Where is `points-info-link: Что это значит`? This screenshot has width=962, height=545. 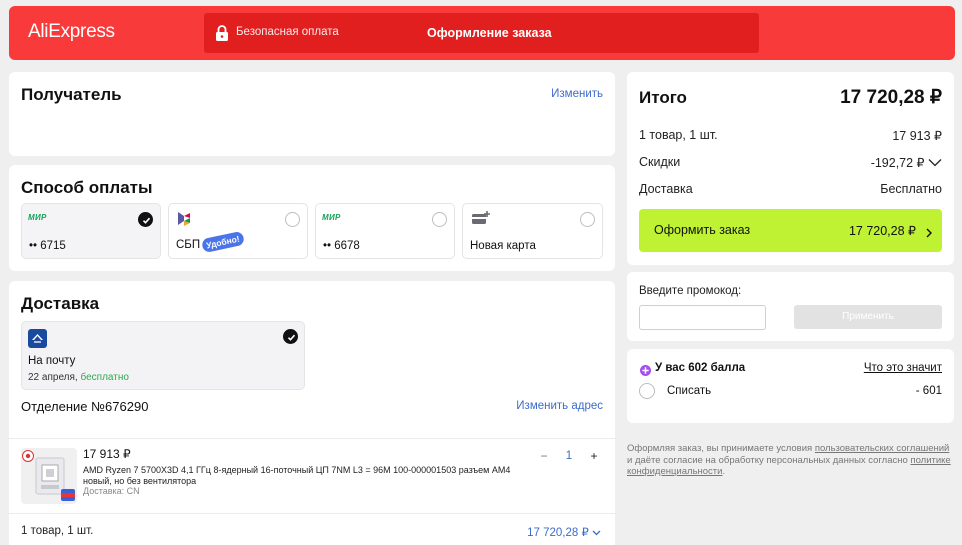
points-info-link: Что это значит is located at coordinates (903, 368).